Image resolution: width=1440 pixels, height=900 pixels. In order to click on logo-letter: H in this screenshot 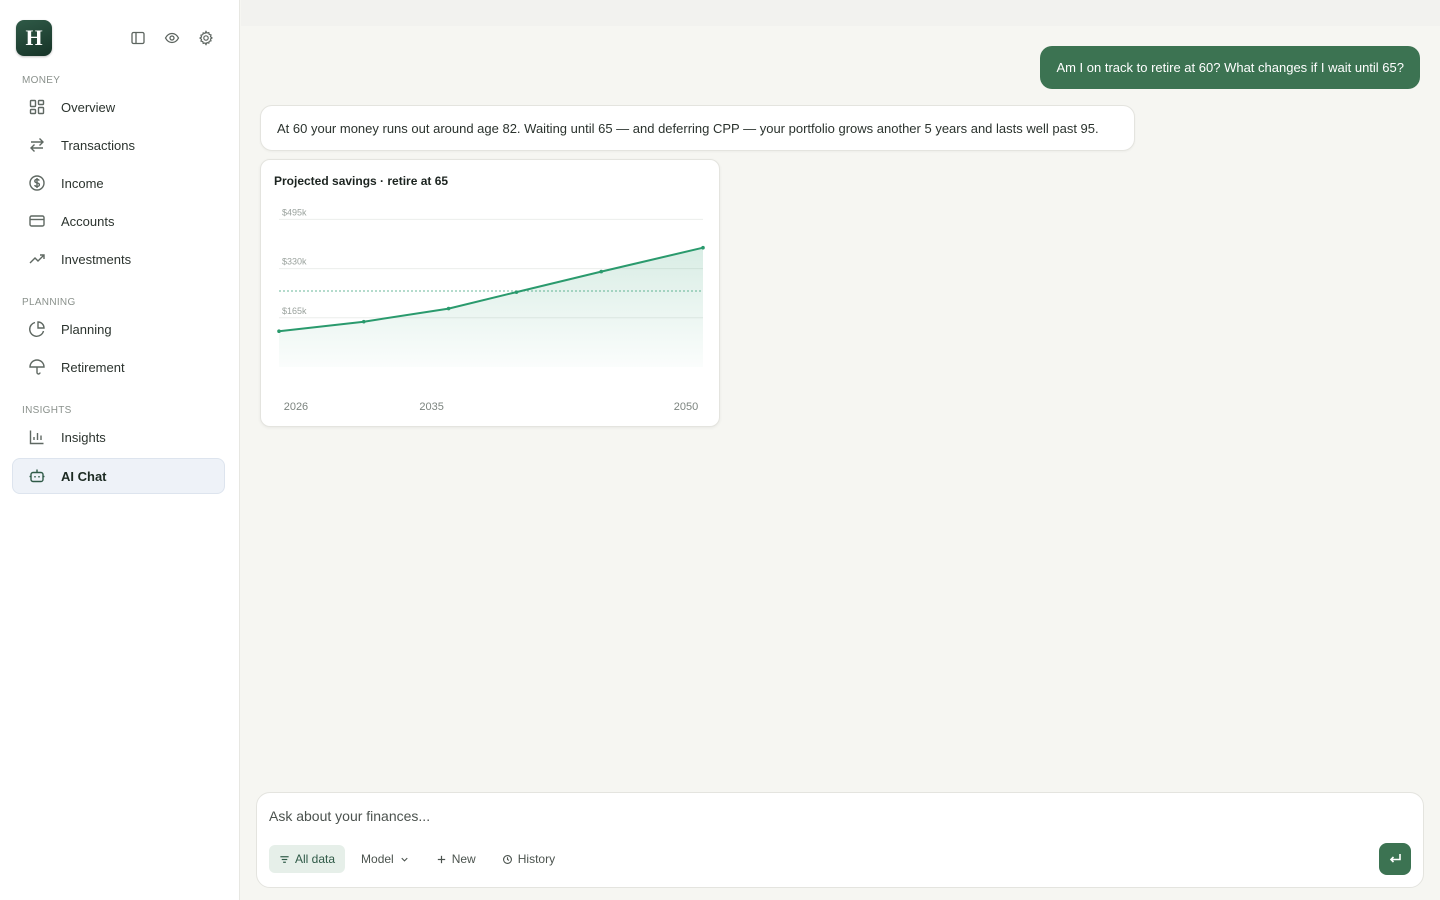, I will do `click(34, 37)`.